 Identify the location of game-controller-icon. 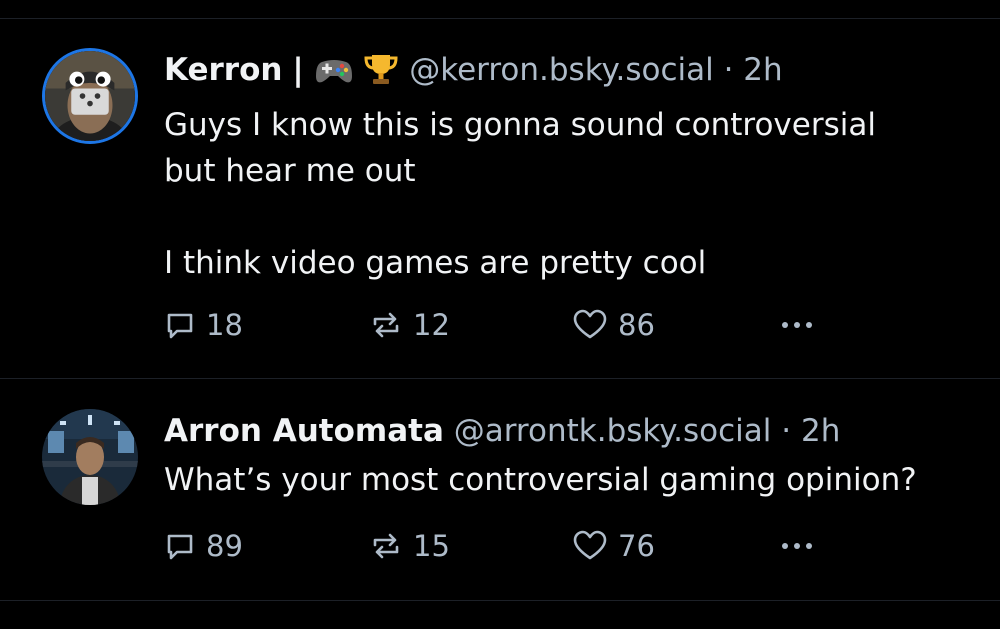
(334, 75).